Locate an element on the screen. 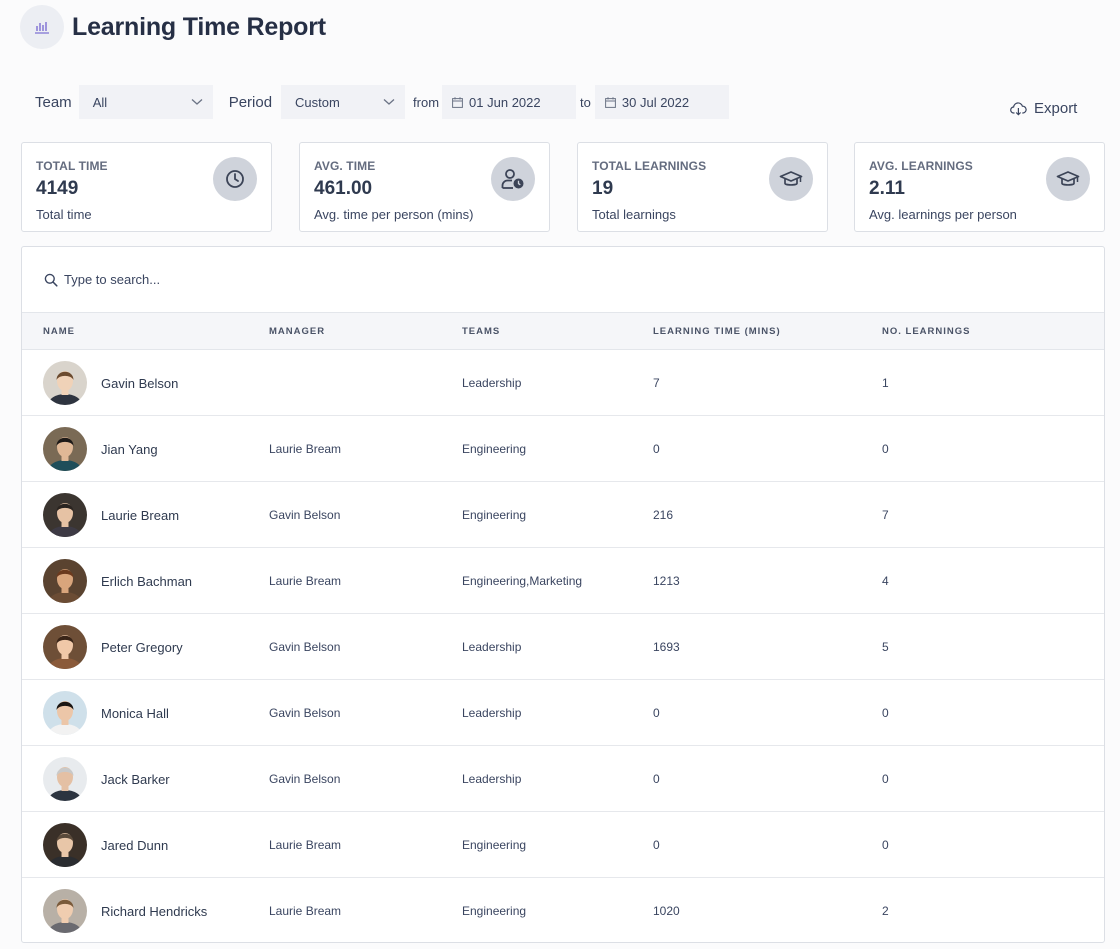 The image size is (1120, 949). chevron-down-icon is located at coordinates (389, 102).